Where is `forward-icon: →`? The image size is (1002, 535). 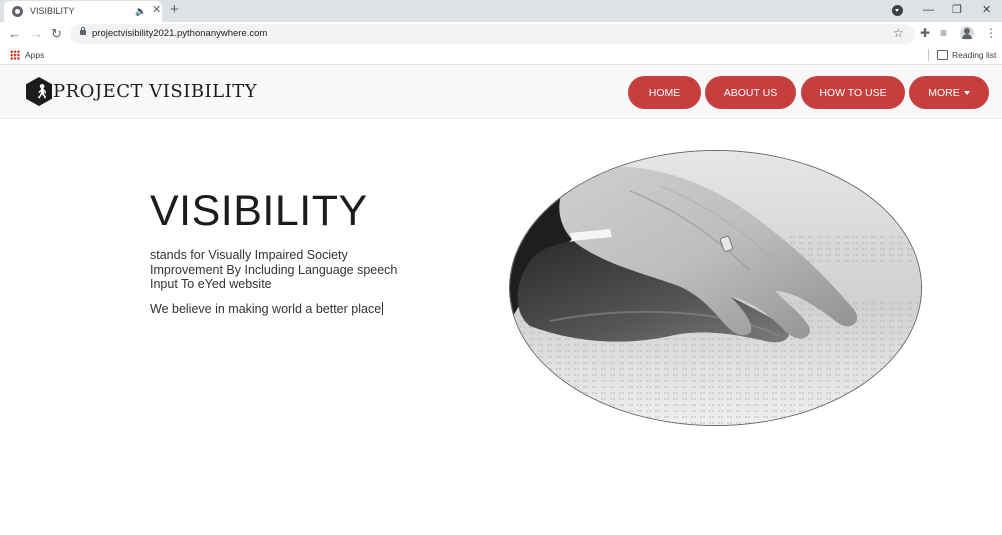 forward-icon: → is located at coordinates (36, 34).